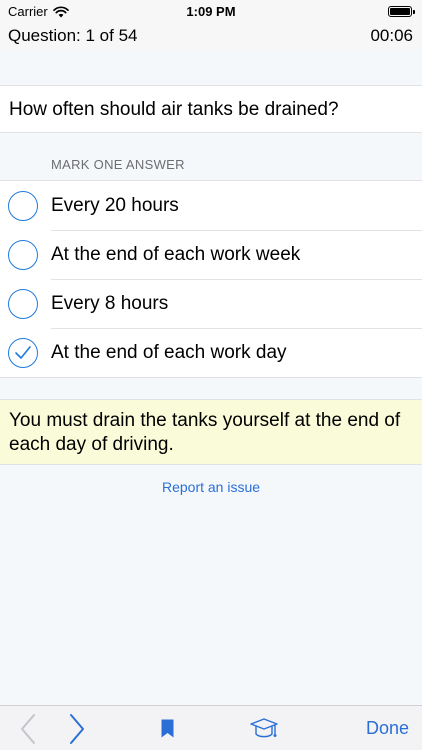 The width and height of the screenshot is (422, 750). What do you see at coordinates (391, 35) in the screenshot?
I see `quiz-timer: 00:06` at bounding box center [391, 35].